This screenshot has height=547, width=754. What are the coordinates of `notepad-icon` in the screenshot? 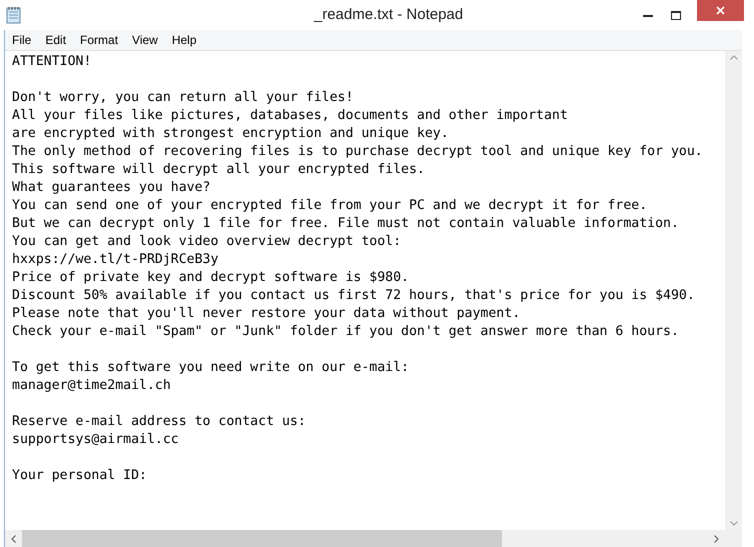 It's located at (14, 15).